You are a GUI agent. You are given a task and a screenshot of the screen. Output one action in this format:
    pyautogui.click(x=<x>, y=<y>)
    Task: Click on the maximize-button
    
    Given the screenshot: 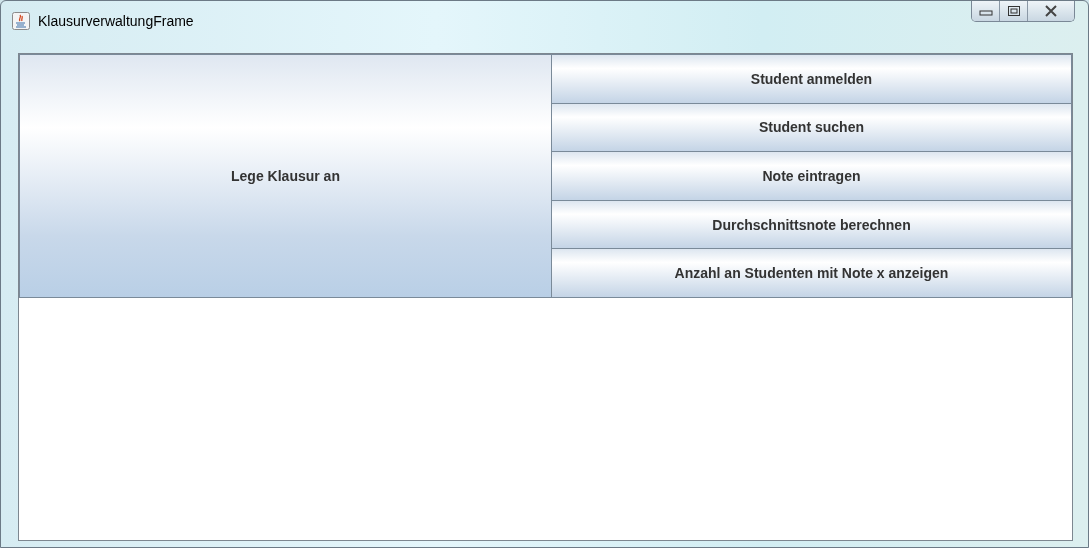 What is the action you would take?
    pyautogui.click(x=1014, y=11)
    